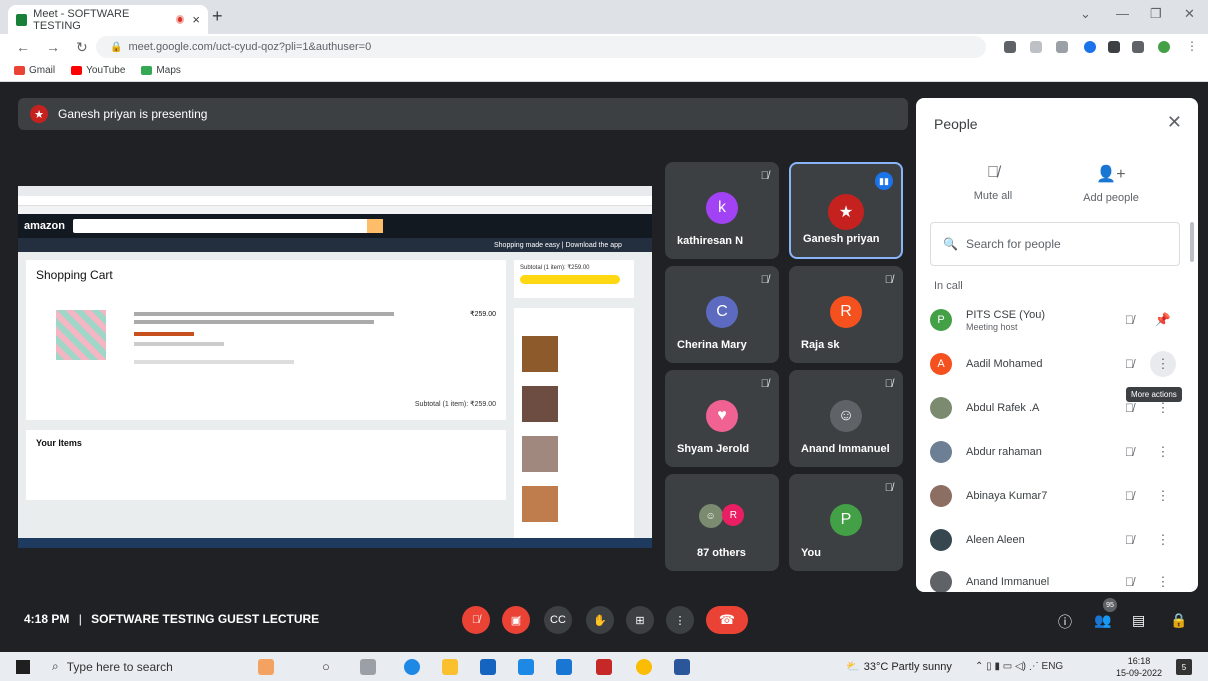 This screenshot has width=1208, height=681. I want to click on browser-tab: Meet - SOFTWARE TESTING ×, so click(108, 19).